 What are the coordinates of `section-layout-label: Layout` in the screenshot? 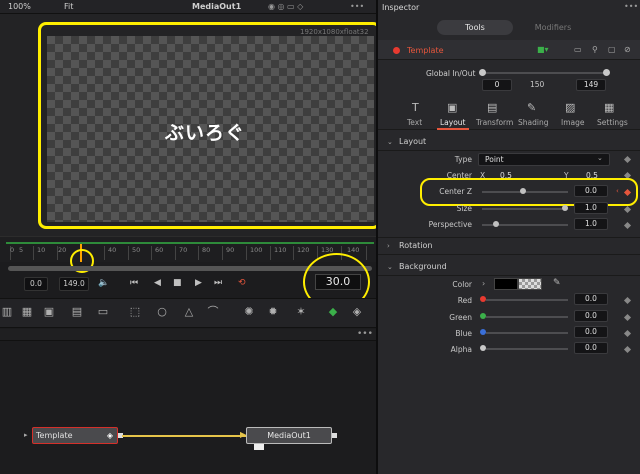 It's located at (413, 141).